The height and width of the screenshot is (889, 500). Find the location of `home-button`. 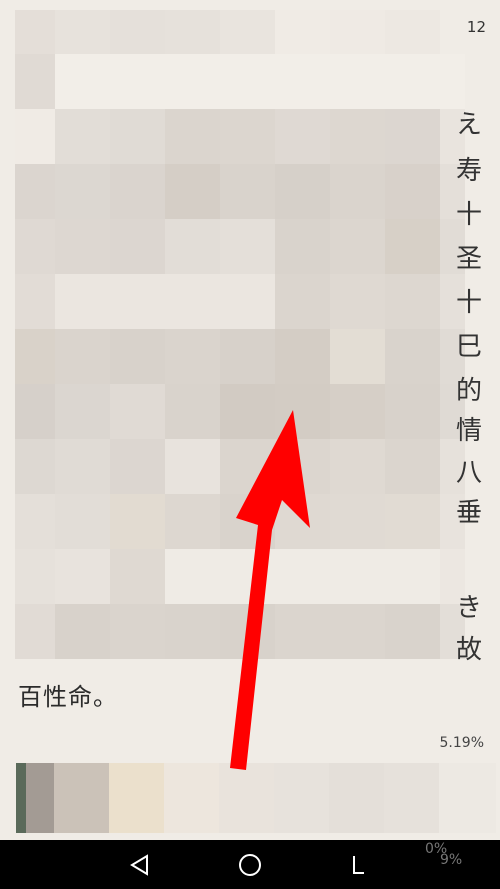

home-button is located at coordinates (250, 864).